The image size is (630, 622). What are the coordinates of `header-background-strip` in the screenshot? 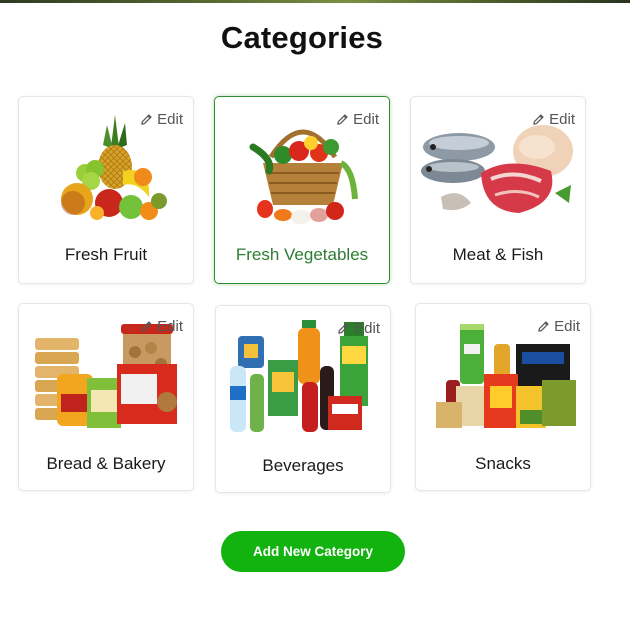 It's located at (315, 1).